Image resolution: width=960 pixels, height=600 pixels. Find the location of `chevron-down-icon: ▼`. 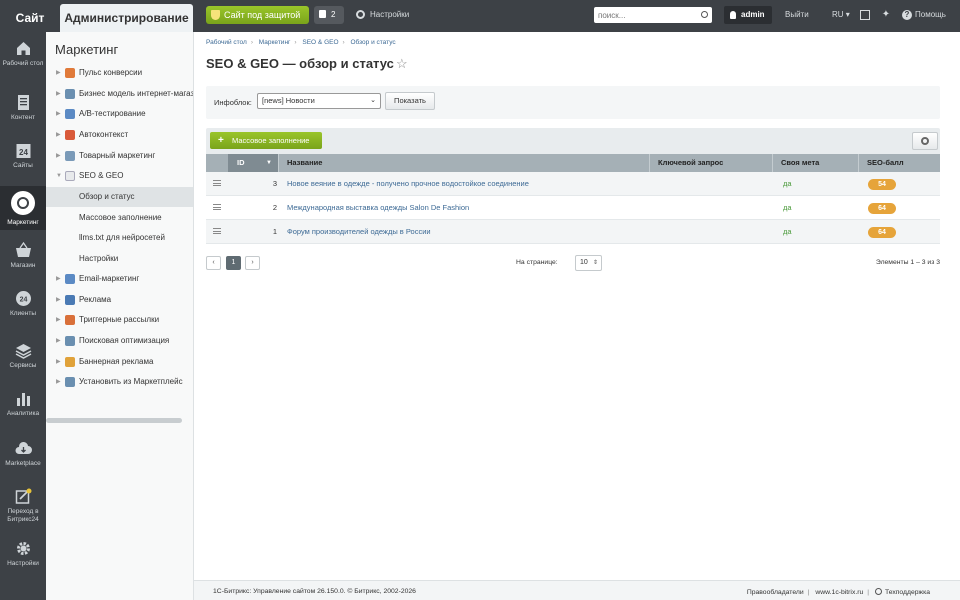

chevron-down-icon: ▼ is located at coordinates (59, 176).